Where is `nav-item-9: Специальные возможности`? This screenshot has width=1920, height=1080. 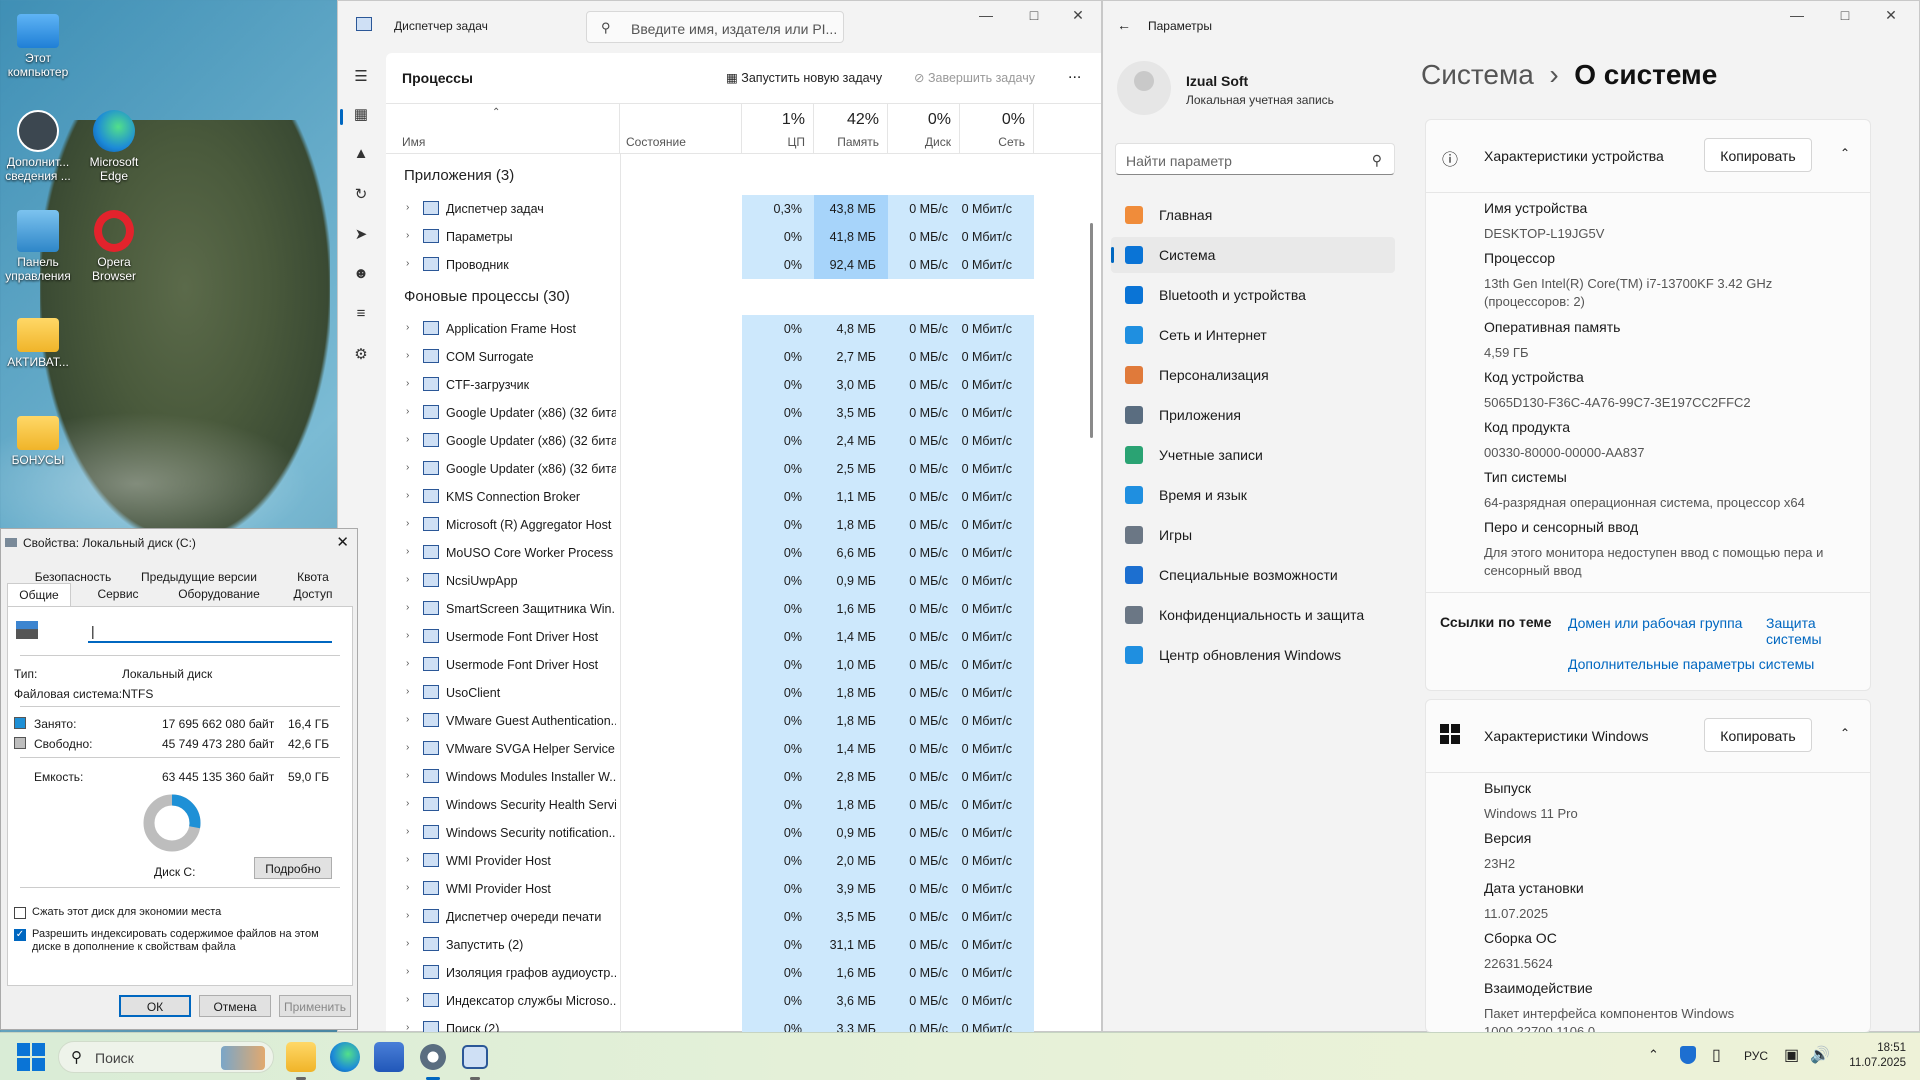 nav-item-9: Специальные возможности is located at coordinates (1253, 575).